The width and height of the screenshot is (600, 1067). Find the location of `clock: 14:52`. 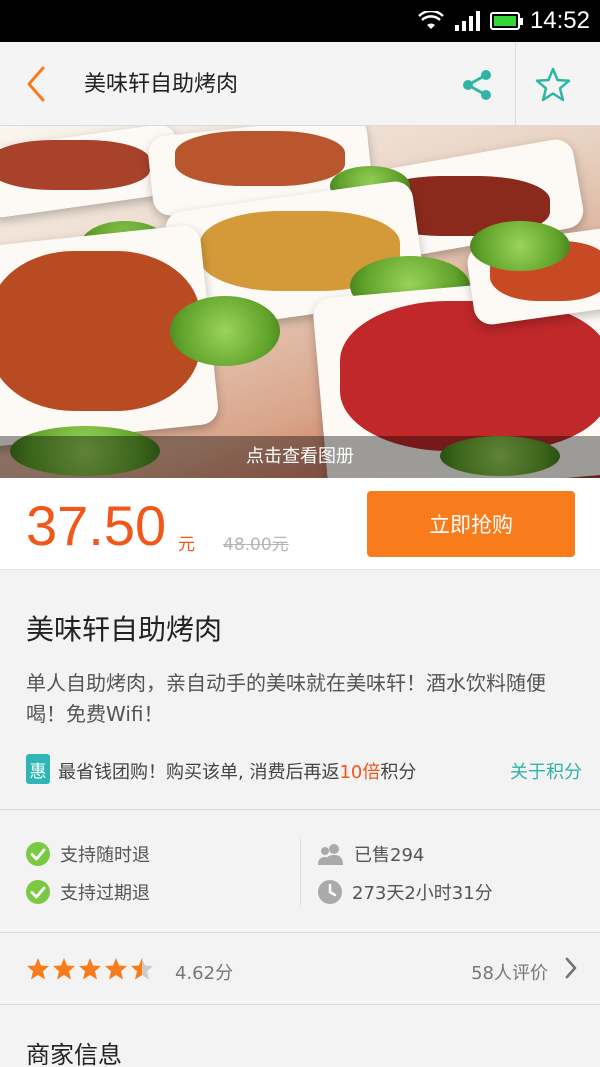

clock: 14:52 is located at coordinates (559, 20).